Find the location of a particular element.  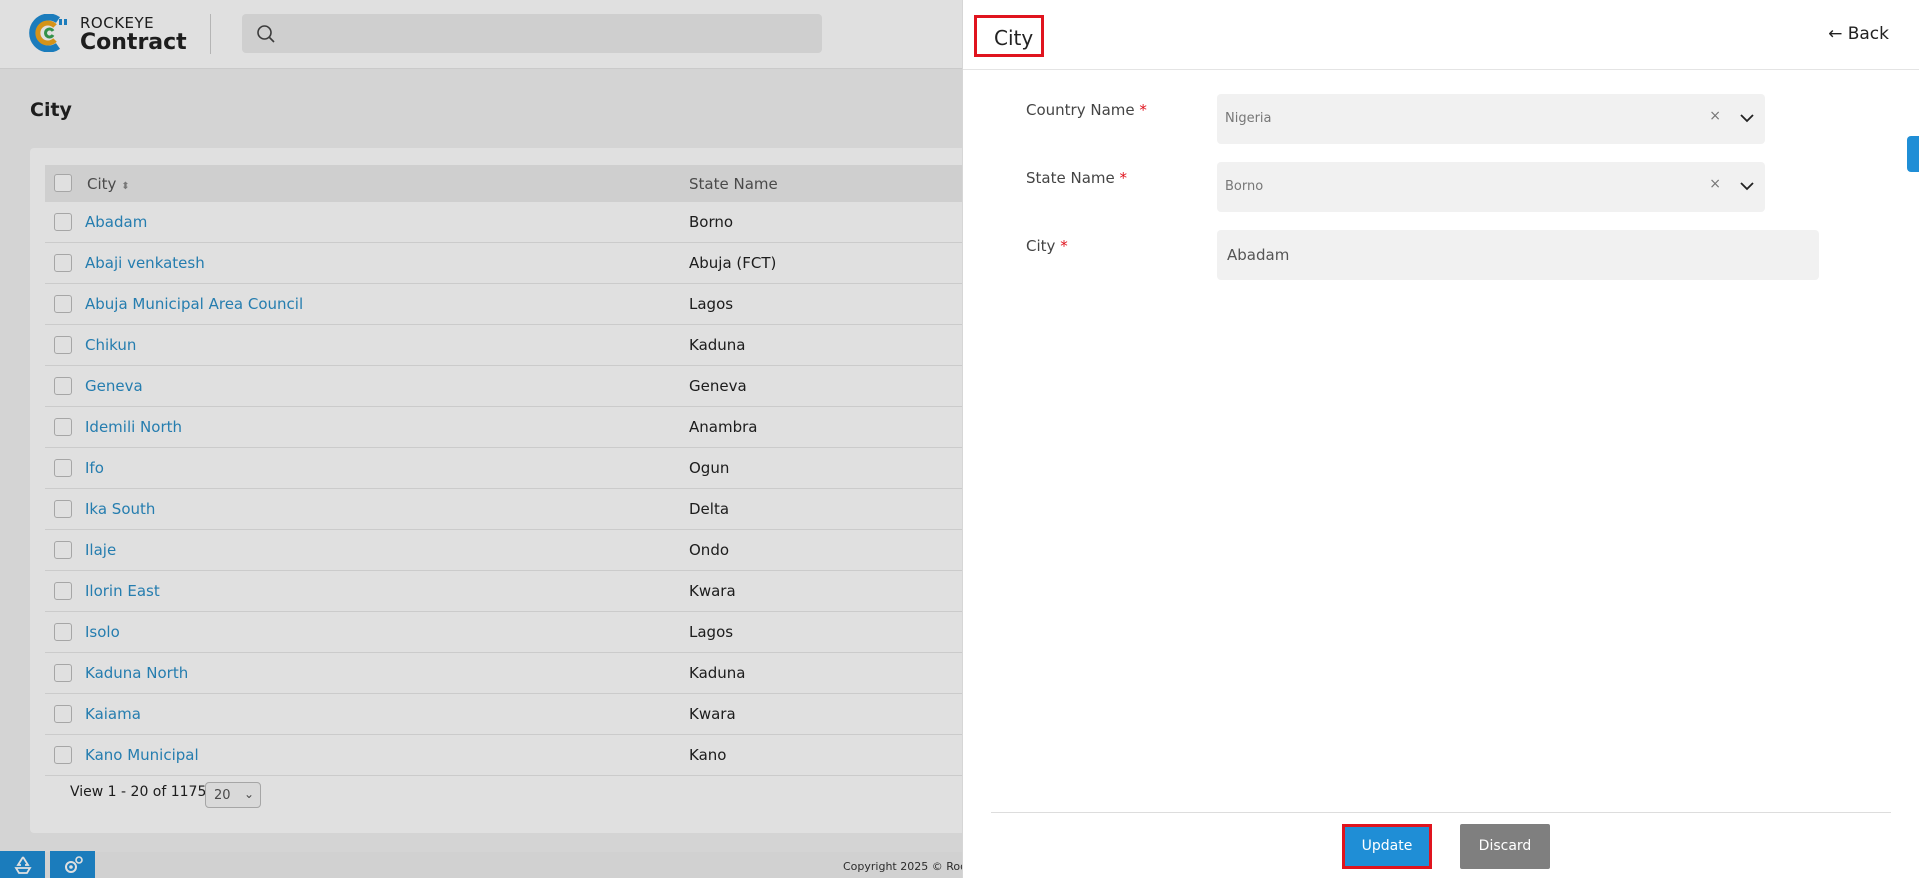

state-name-label-text: State Name is located at coordinates (1070, 178).